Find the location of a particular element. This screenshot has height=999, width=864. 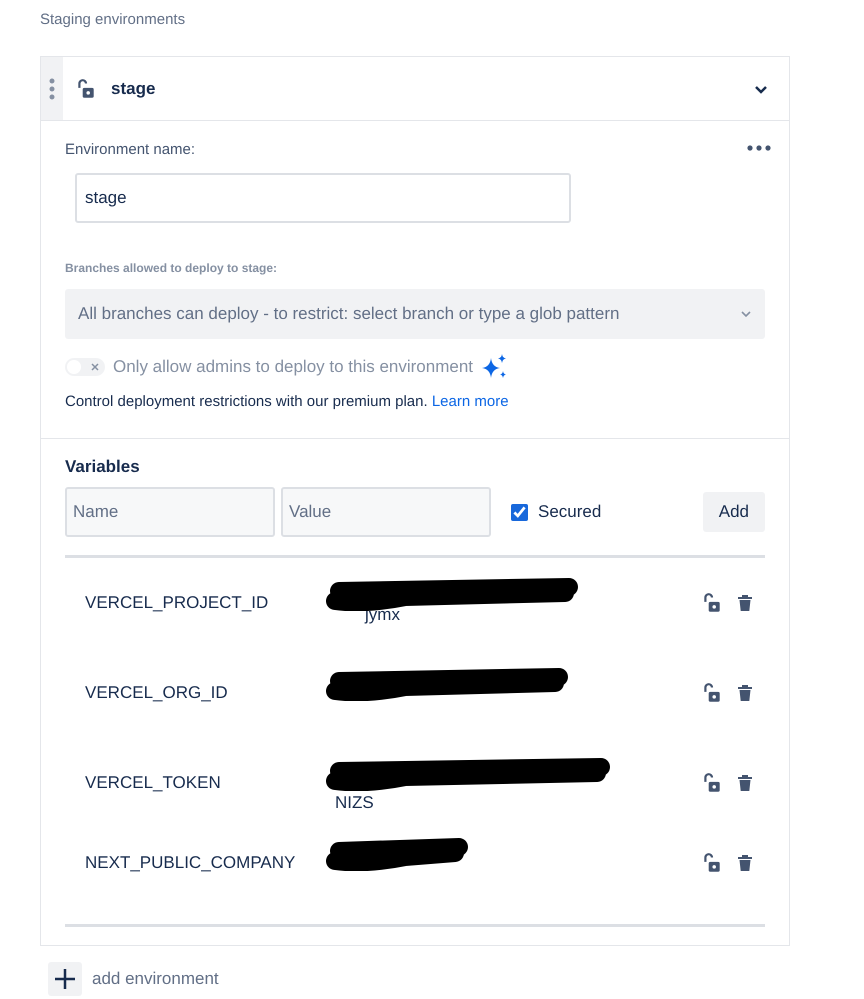

checkbox-label: Secured is located at coordinates (570, 512).